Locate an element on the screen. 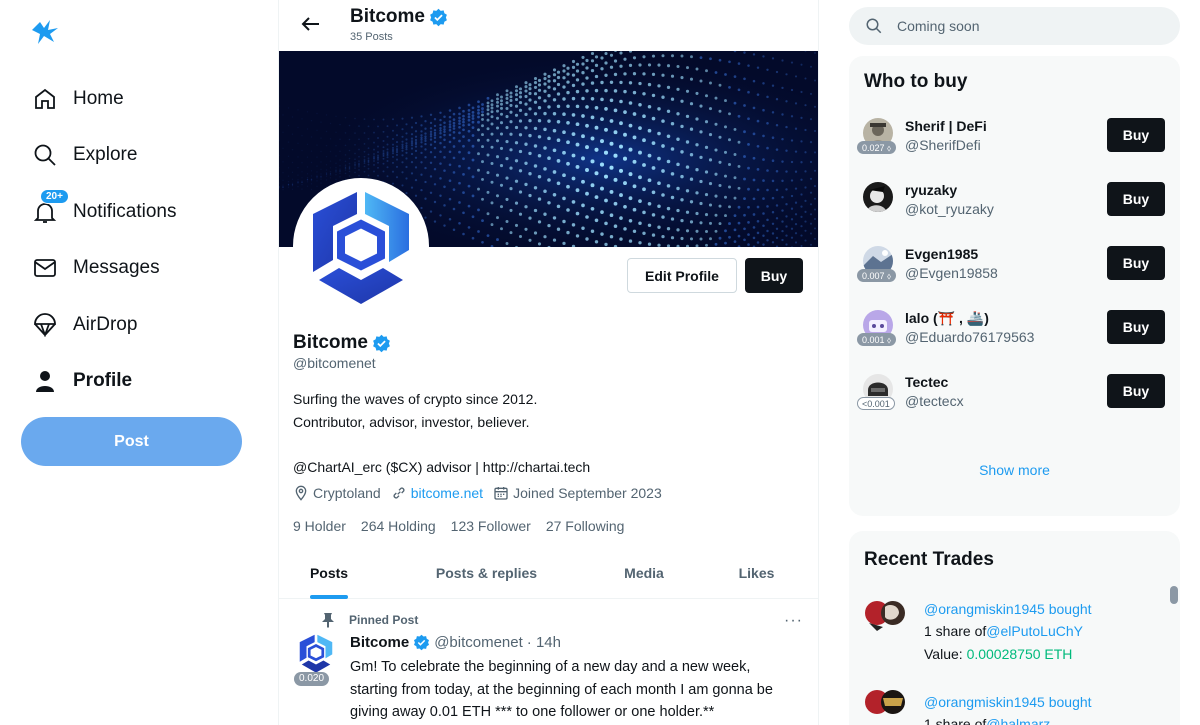 The image size is (1200, 725). joined-text: Joined September 2023 is located at coordinates (587, 493).